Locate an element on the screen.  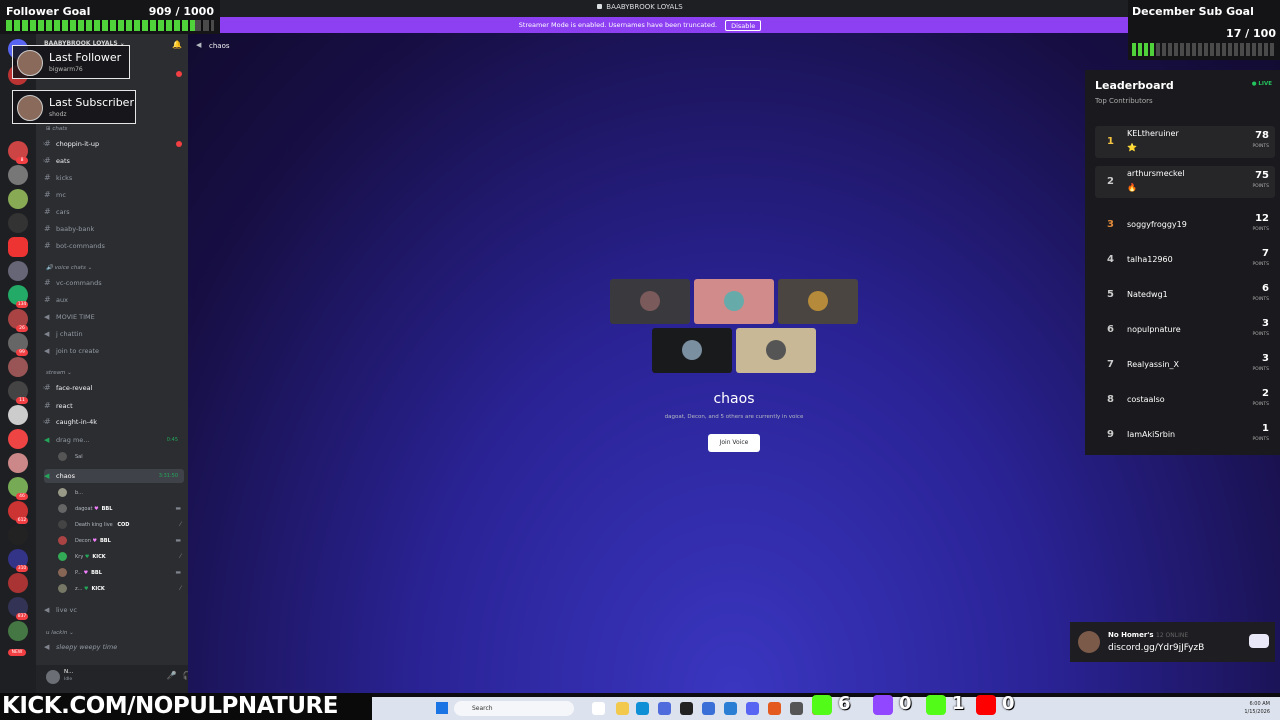
windows-start-icon is located at coordinates (442, 708).